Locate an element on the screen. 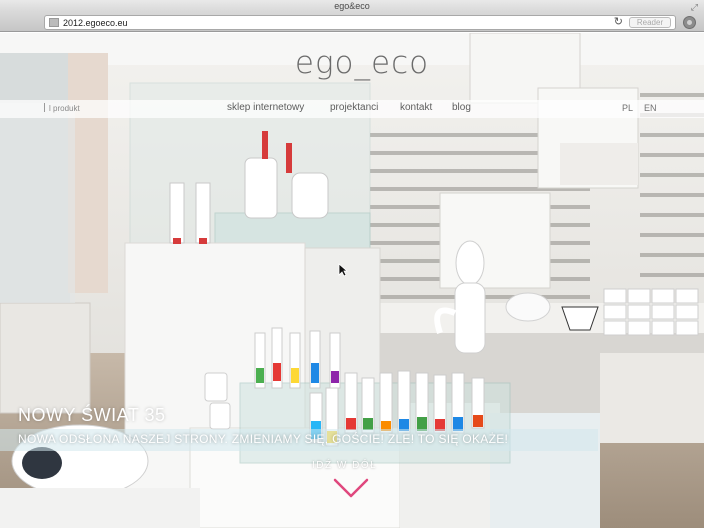  favicon-icon is located at coordinates (54, 22).